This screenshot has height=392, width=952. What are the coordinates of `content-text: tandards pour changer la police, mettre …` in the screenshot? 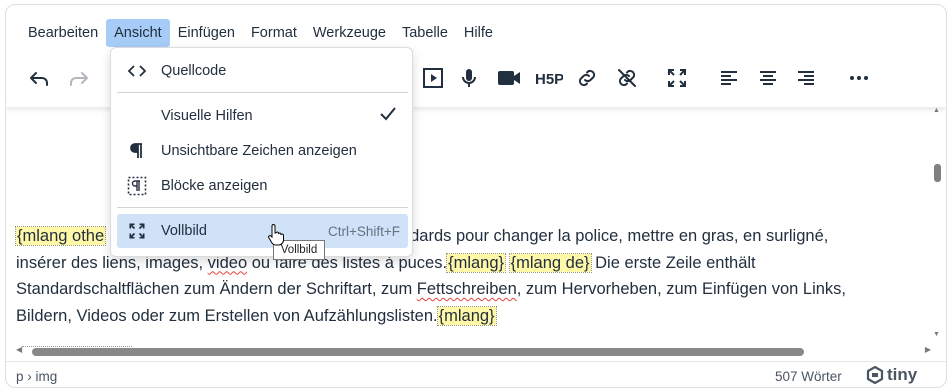 It's located at (608, 236).